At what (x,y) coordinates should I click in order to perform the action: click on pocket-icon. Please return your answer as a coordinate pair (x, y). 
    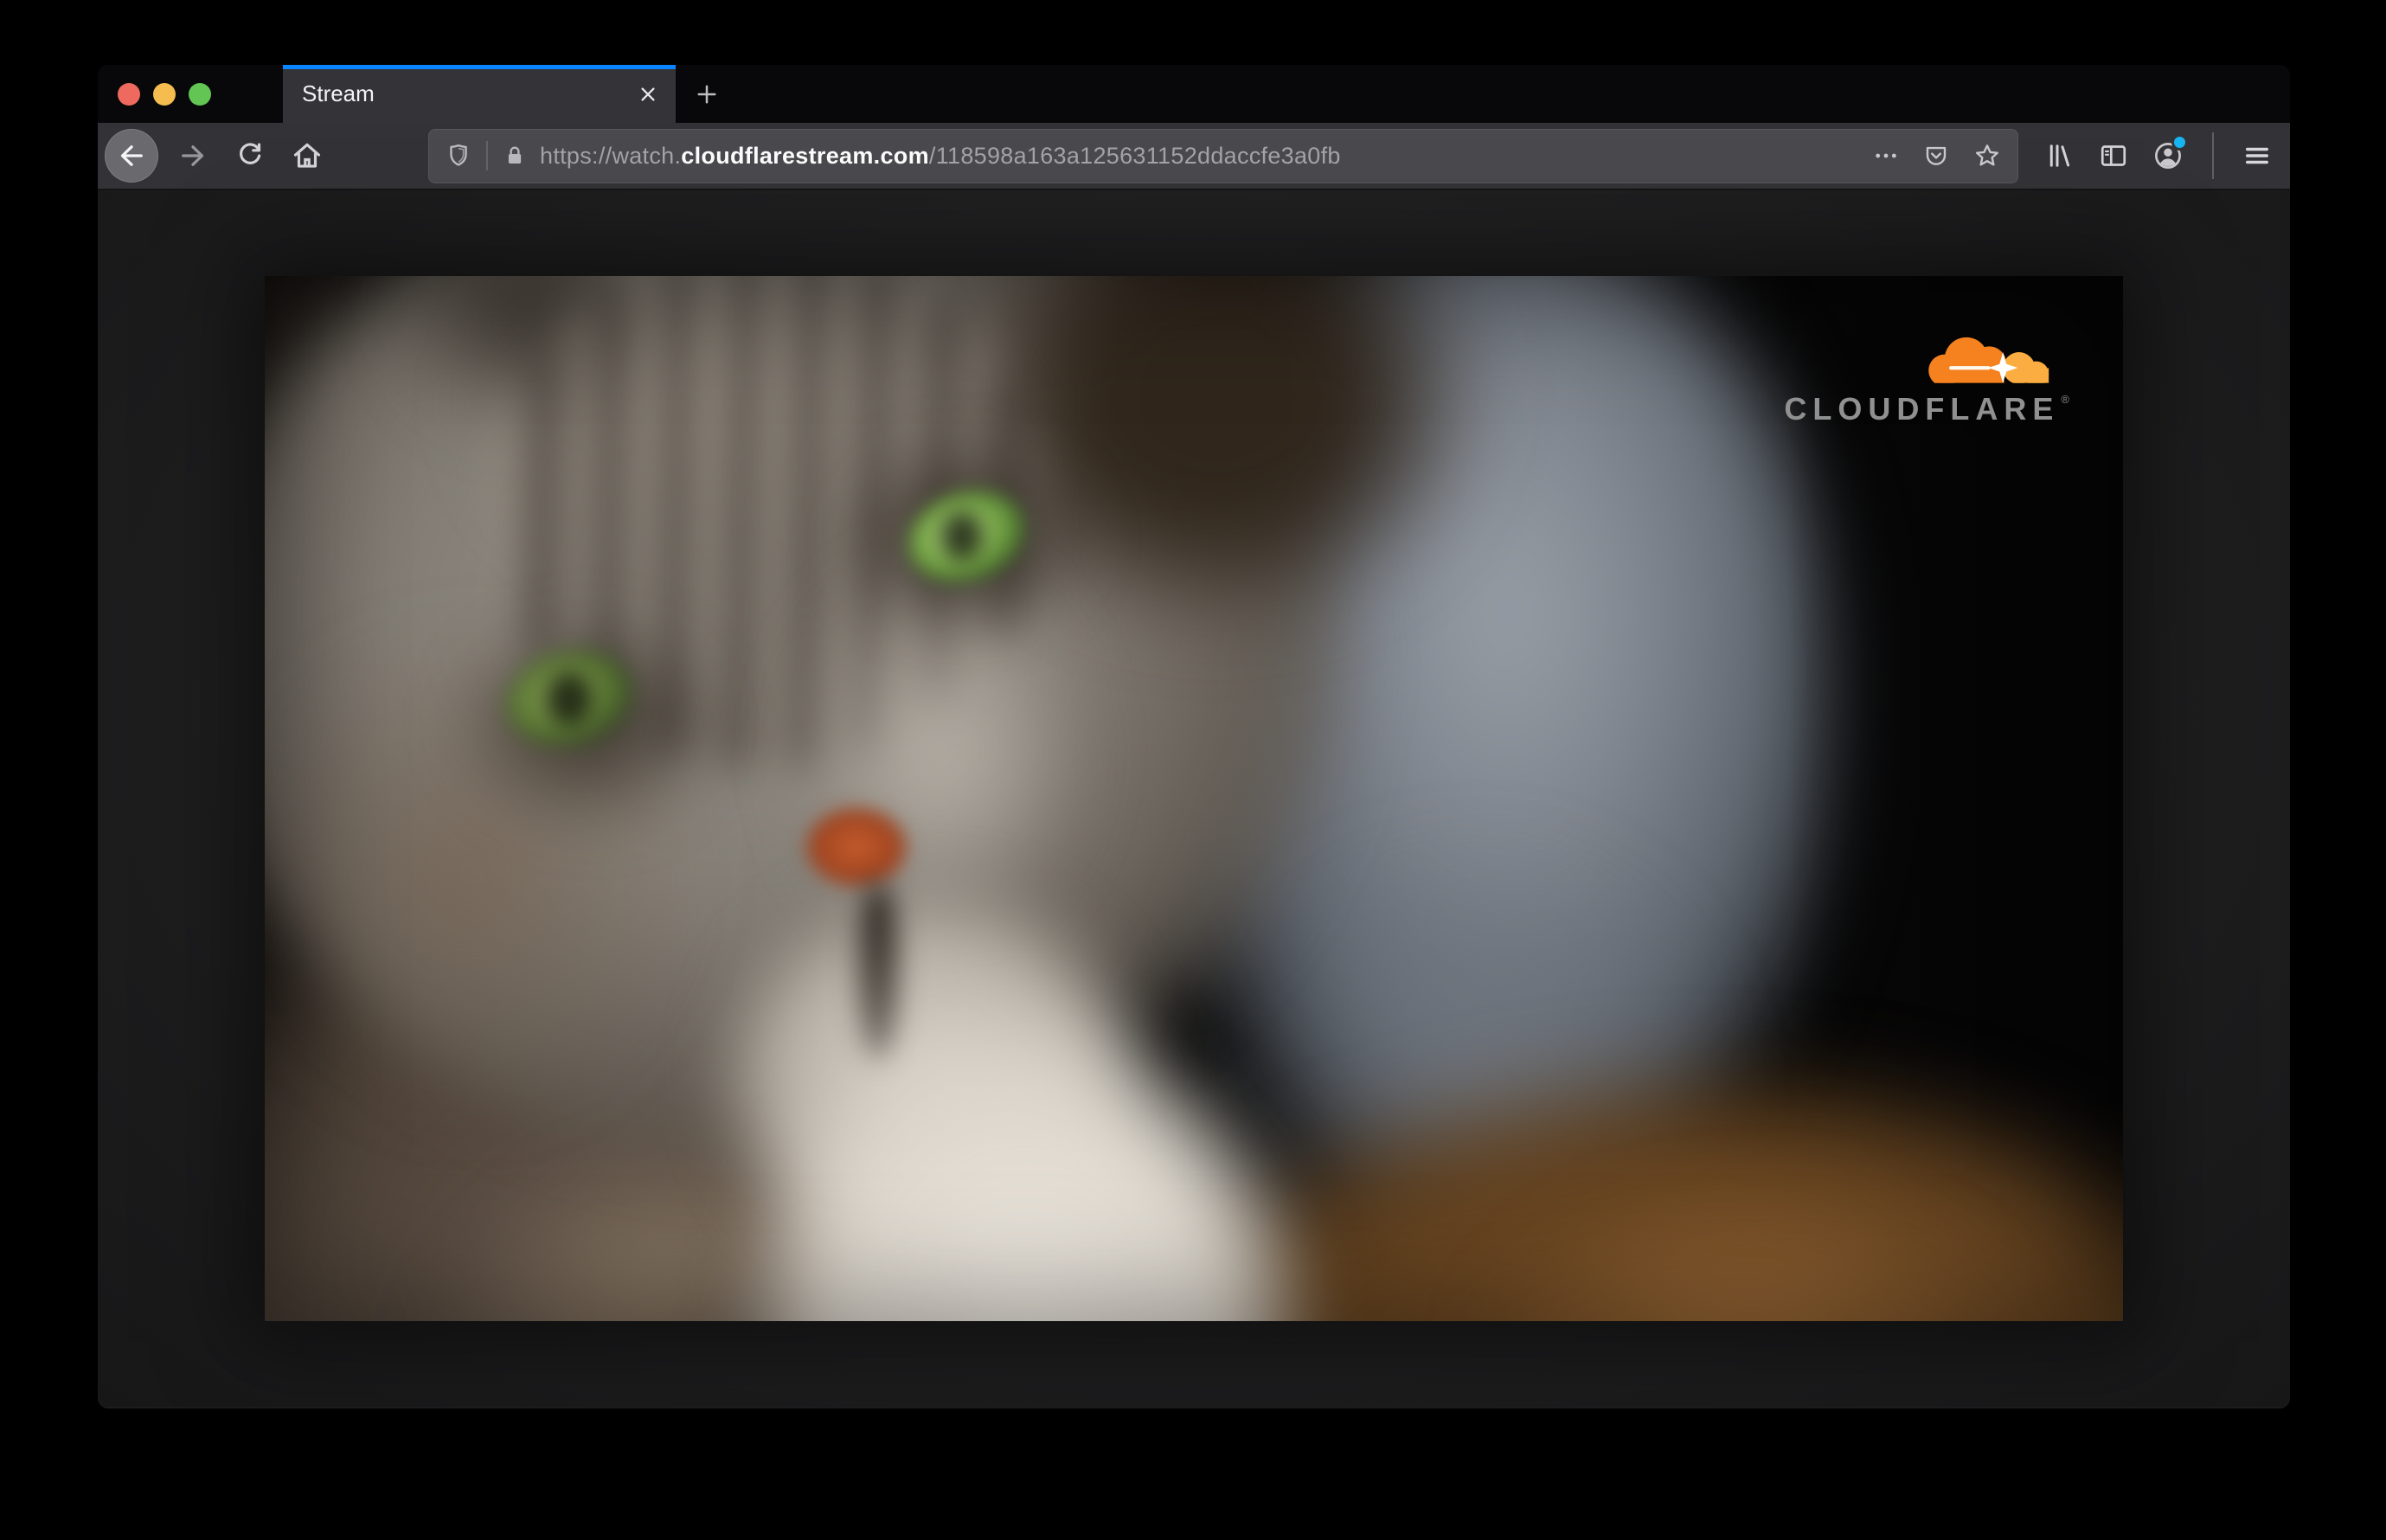
    Looking at the image, I should click on (1936, 156).